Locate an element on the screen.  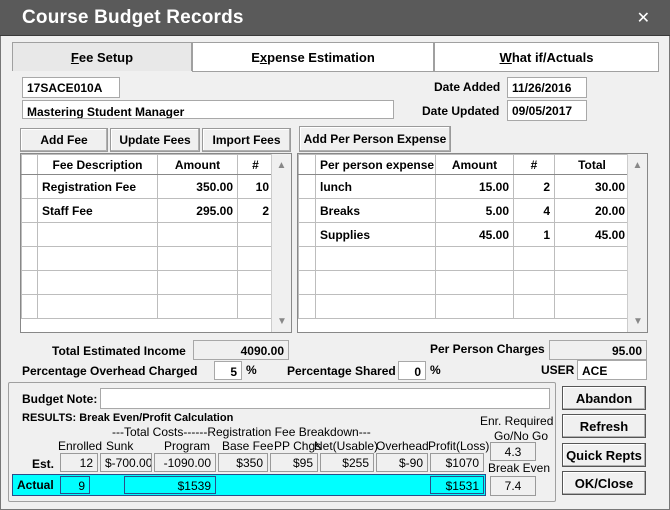
expense-total-cell: 20.00 is located at coordinates (592, 210).